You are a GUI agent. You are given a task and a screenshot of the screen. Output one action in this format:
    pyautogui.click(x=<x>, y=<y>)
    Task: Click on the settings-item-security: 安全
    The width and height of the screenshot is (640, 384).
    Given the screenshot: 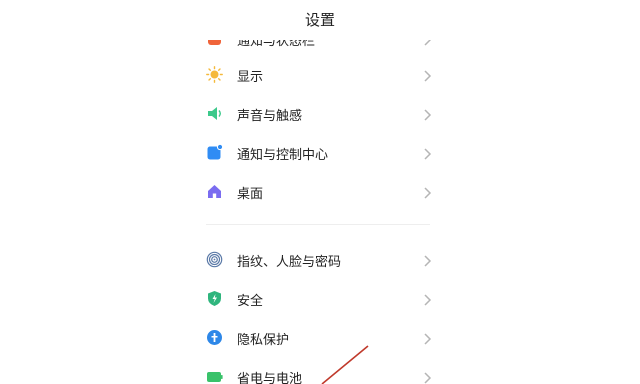 What is the action you would take?
    pyautogui.click(x=321, y=298)
    